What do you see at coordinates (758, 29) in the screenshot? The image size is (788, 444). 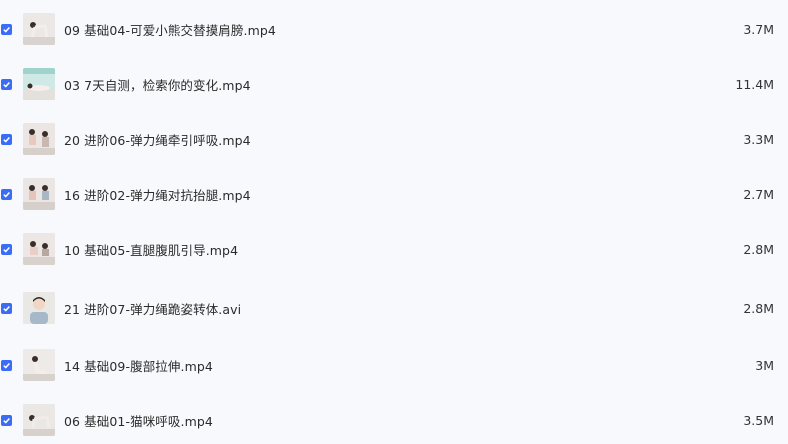 I see `file-size: 3.7M` at bounding box center [758, 29].